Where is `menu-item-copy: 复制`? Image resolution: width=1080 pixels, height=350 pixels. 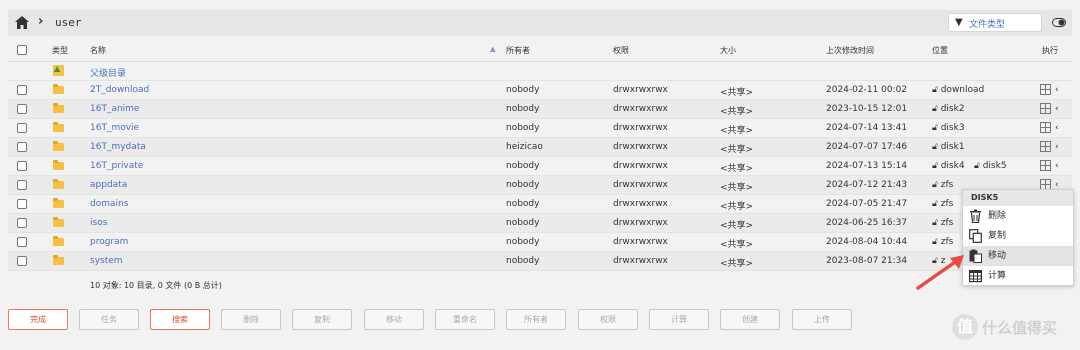 menu-item-copy: 复制 is located at coordinates (1018, 236).